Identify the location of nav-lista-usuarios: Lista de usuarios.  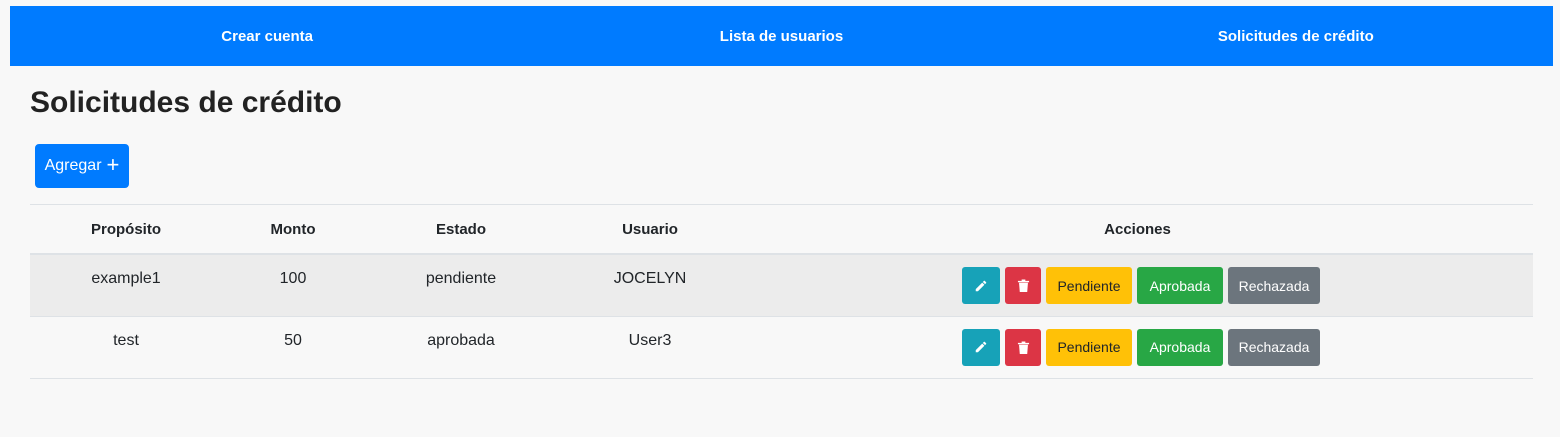
(781, 36).